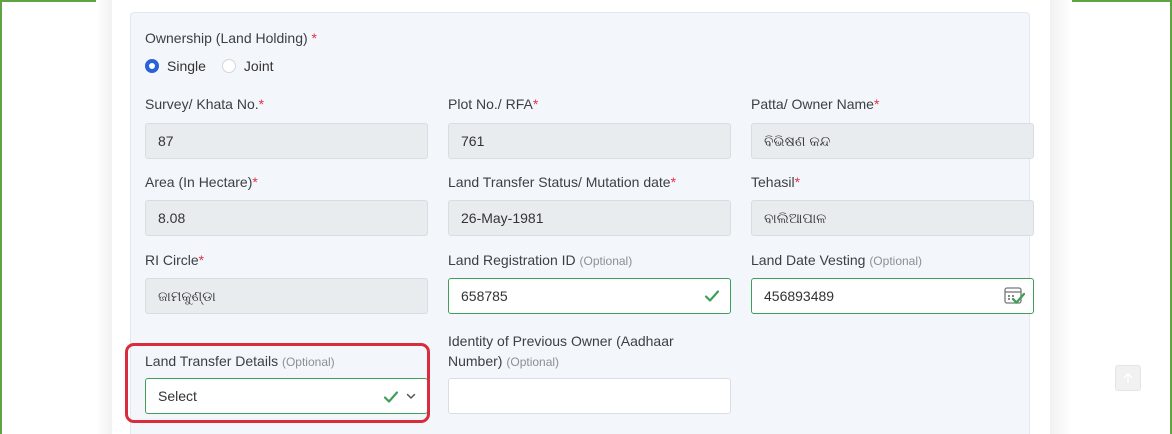 The image size is (1172, 434). I want to click on plot-label: Plot No./ RFA*, so click(493, 104).